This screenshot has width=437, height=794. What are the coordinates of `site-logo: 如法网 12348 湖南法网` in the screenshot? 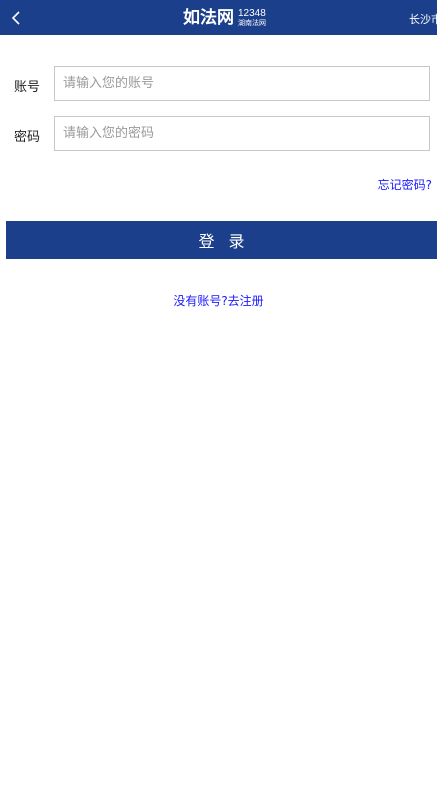 It's located at (224, 18).